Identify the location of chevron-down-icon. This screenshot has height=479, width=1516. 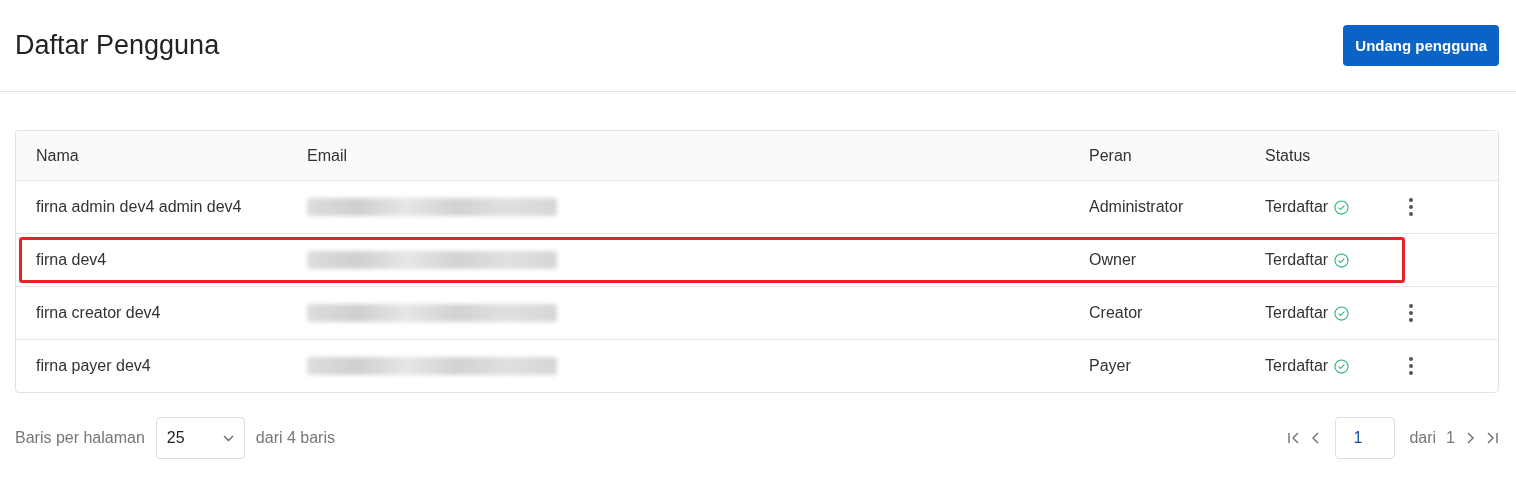
(228, 438).